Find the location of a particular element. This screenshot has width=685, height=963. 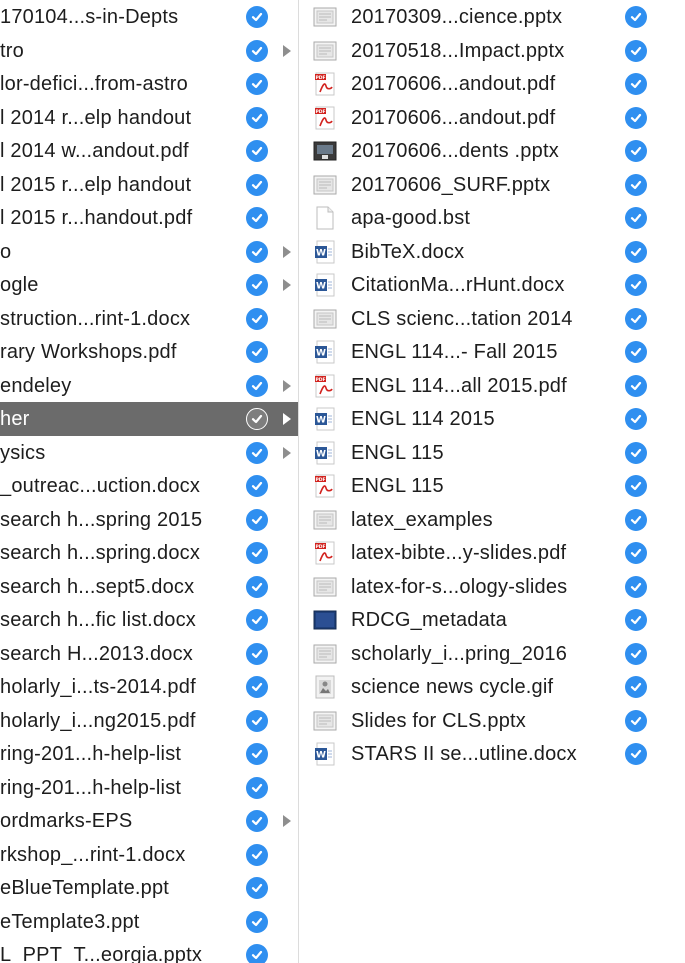

file-row: search h...fic list.docx is located at coordinates (149, 620).